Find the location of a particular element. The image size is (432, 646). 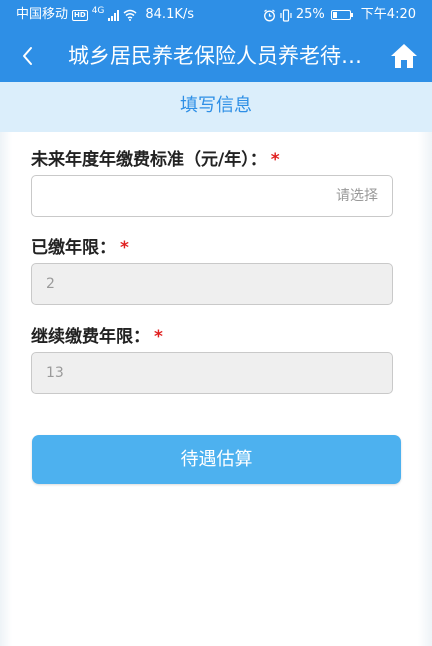

home-icon is located at coordinates (404, 56).